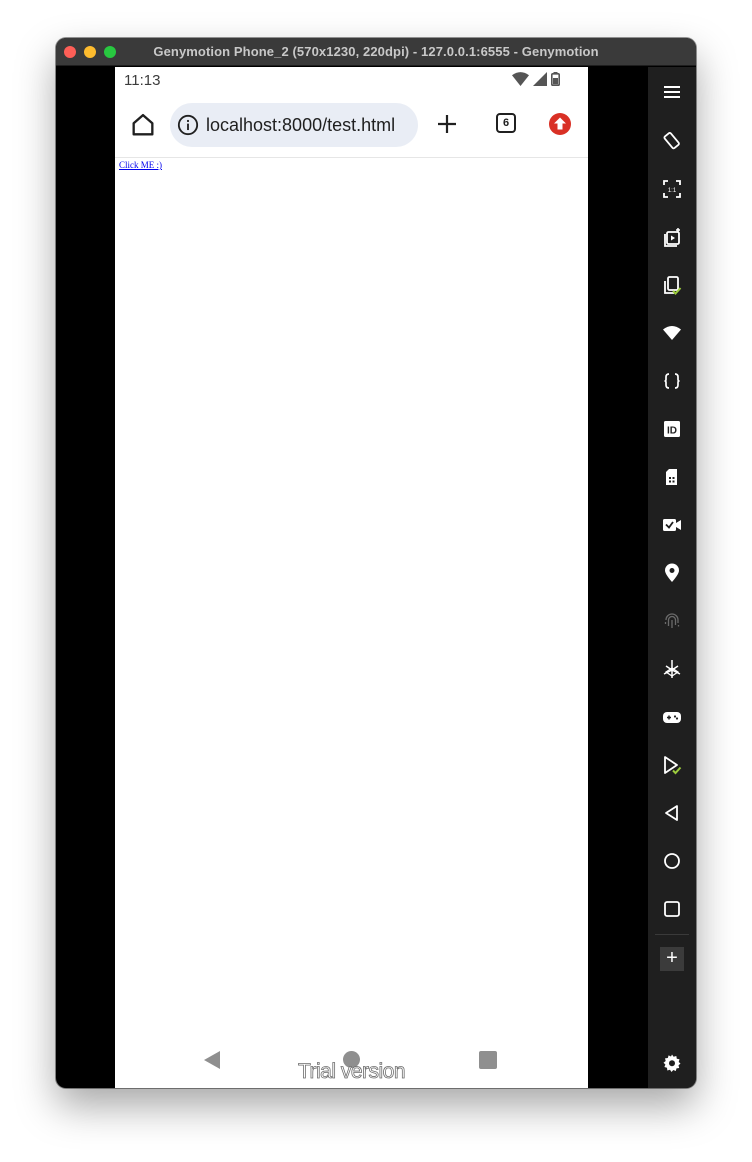 The image size is (752, 1162). I want to click on side-separator, so click(672, 934).